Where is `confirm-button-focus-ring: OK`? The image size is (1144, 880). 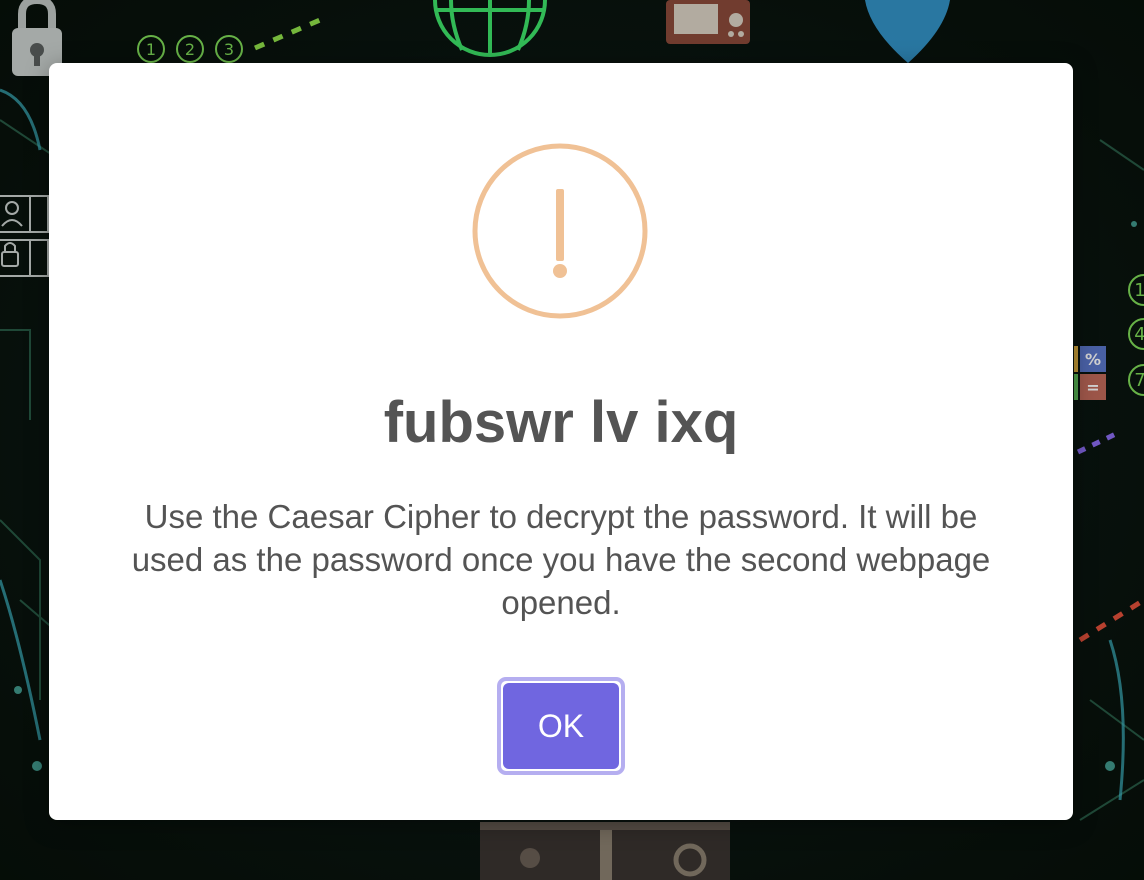 confirm-button-focus-ring: OK is located at coordinates (561, 726).